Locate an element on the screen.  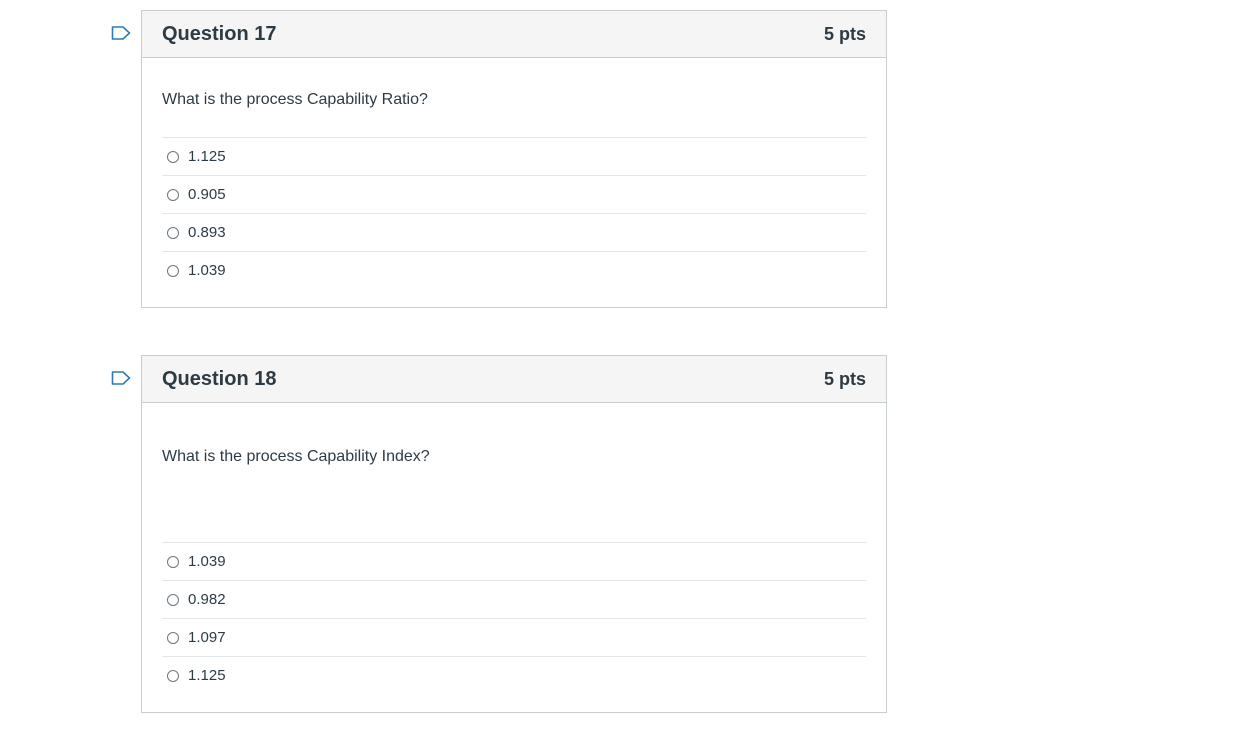
answer-option-2: 0.905 is located at coordinates (514, 195).